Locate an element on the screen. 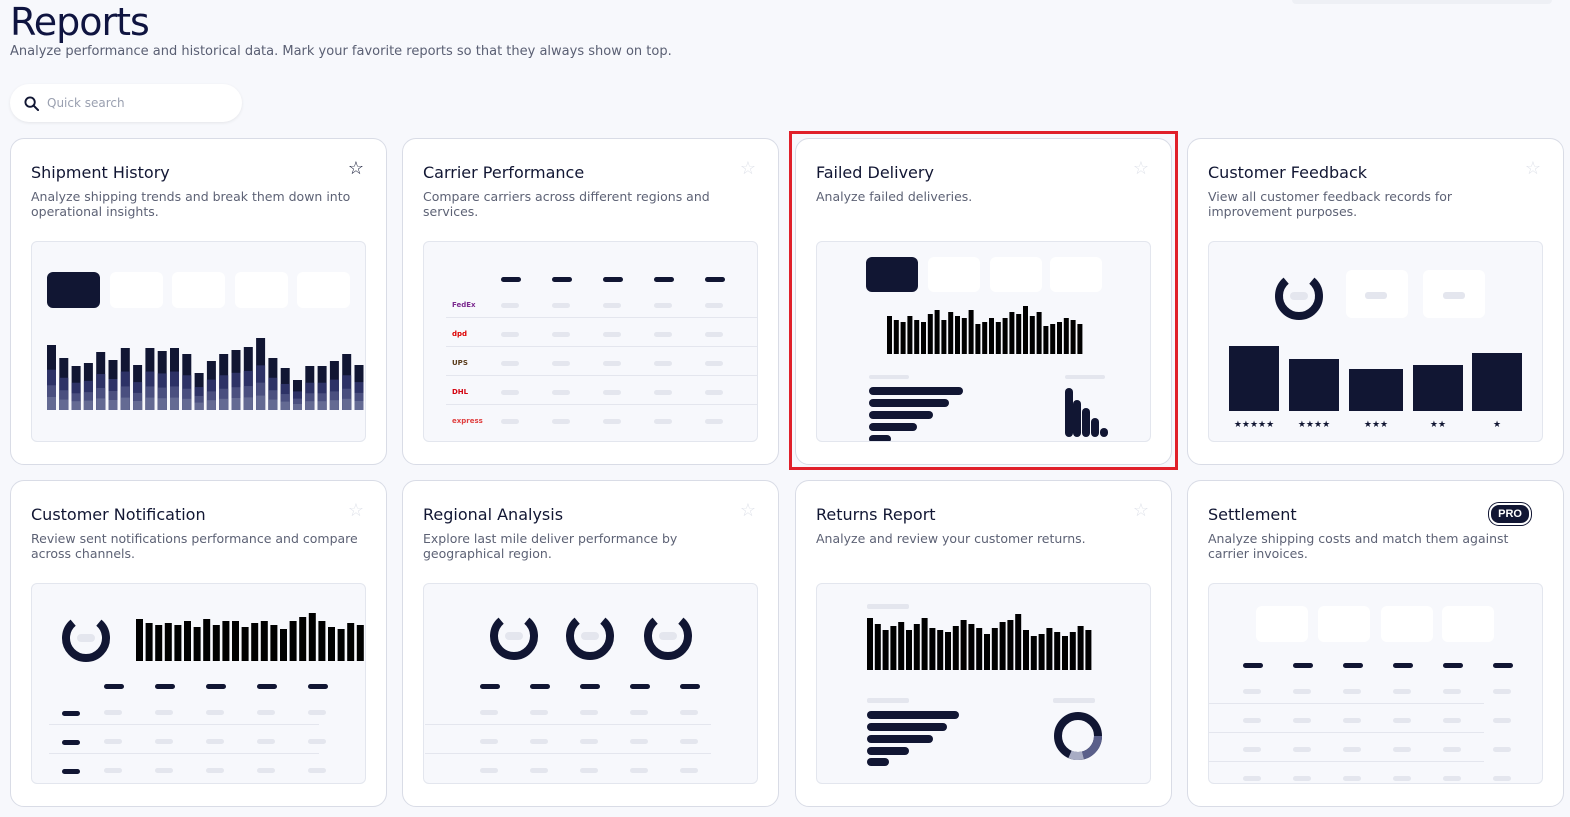 This screenshot has width=1570, height=817. v-bar is located at coordinates (1104, 432).